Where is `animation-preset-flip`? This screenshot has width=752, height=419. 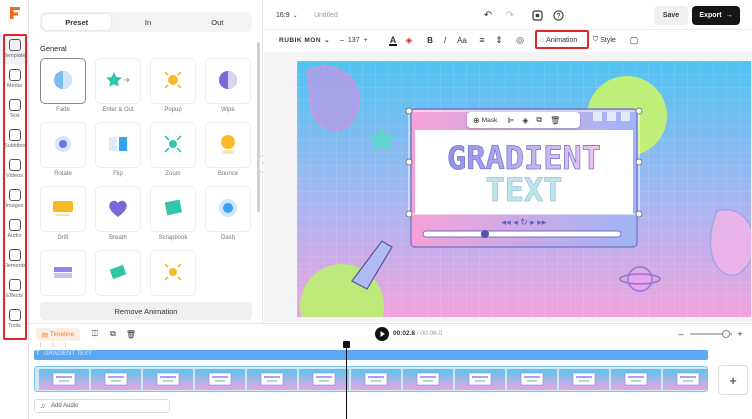 animation-preset-flip is located at coordinates (118, 145).